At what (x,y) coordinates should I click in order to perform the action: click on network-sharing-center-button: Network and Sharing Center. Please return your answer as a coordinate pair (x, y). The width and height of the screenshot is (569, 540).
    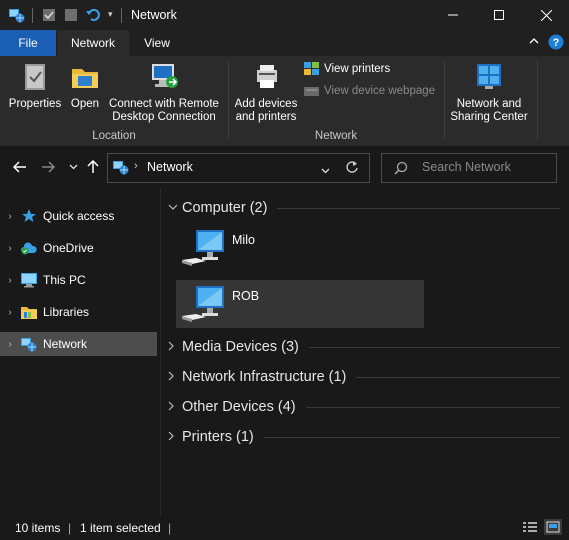
    Looking at the image, I should click on (489, 93).